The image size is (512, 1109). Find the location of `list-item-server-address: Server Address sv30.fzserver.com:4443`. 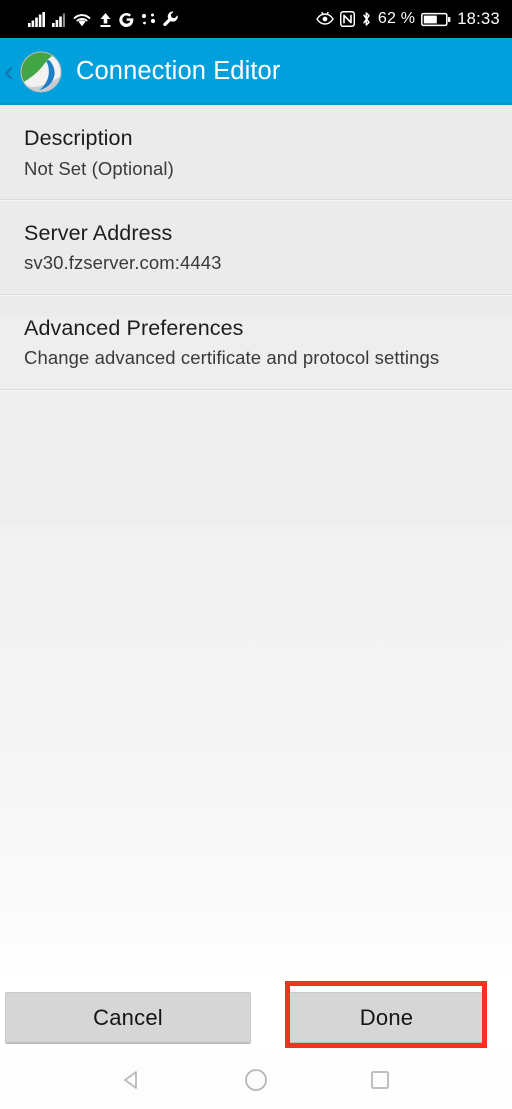

list-item-server-address: Server Address sv30.fzserver.com:4443 is located at coordinates (256, 247).